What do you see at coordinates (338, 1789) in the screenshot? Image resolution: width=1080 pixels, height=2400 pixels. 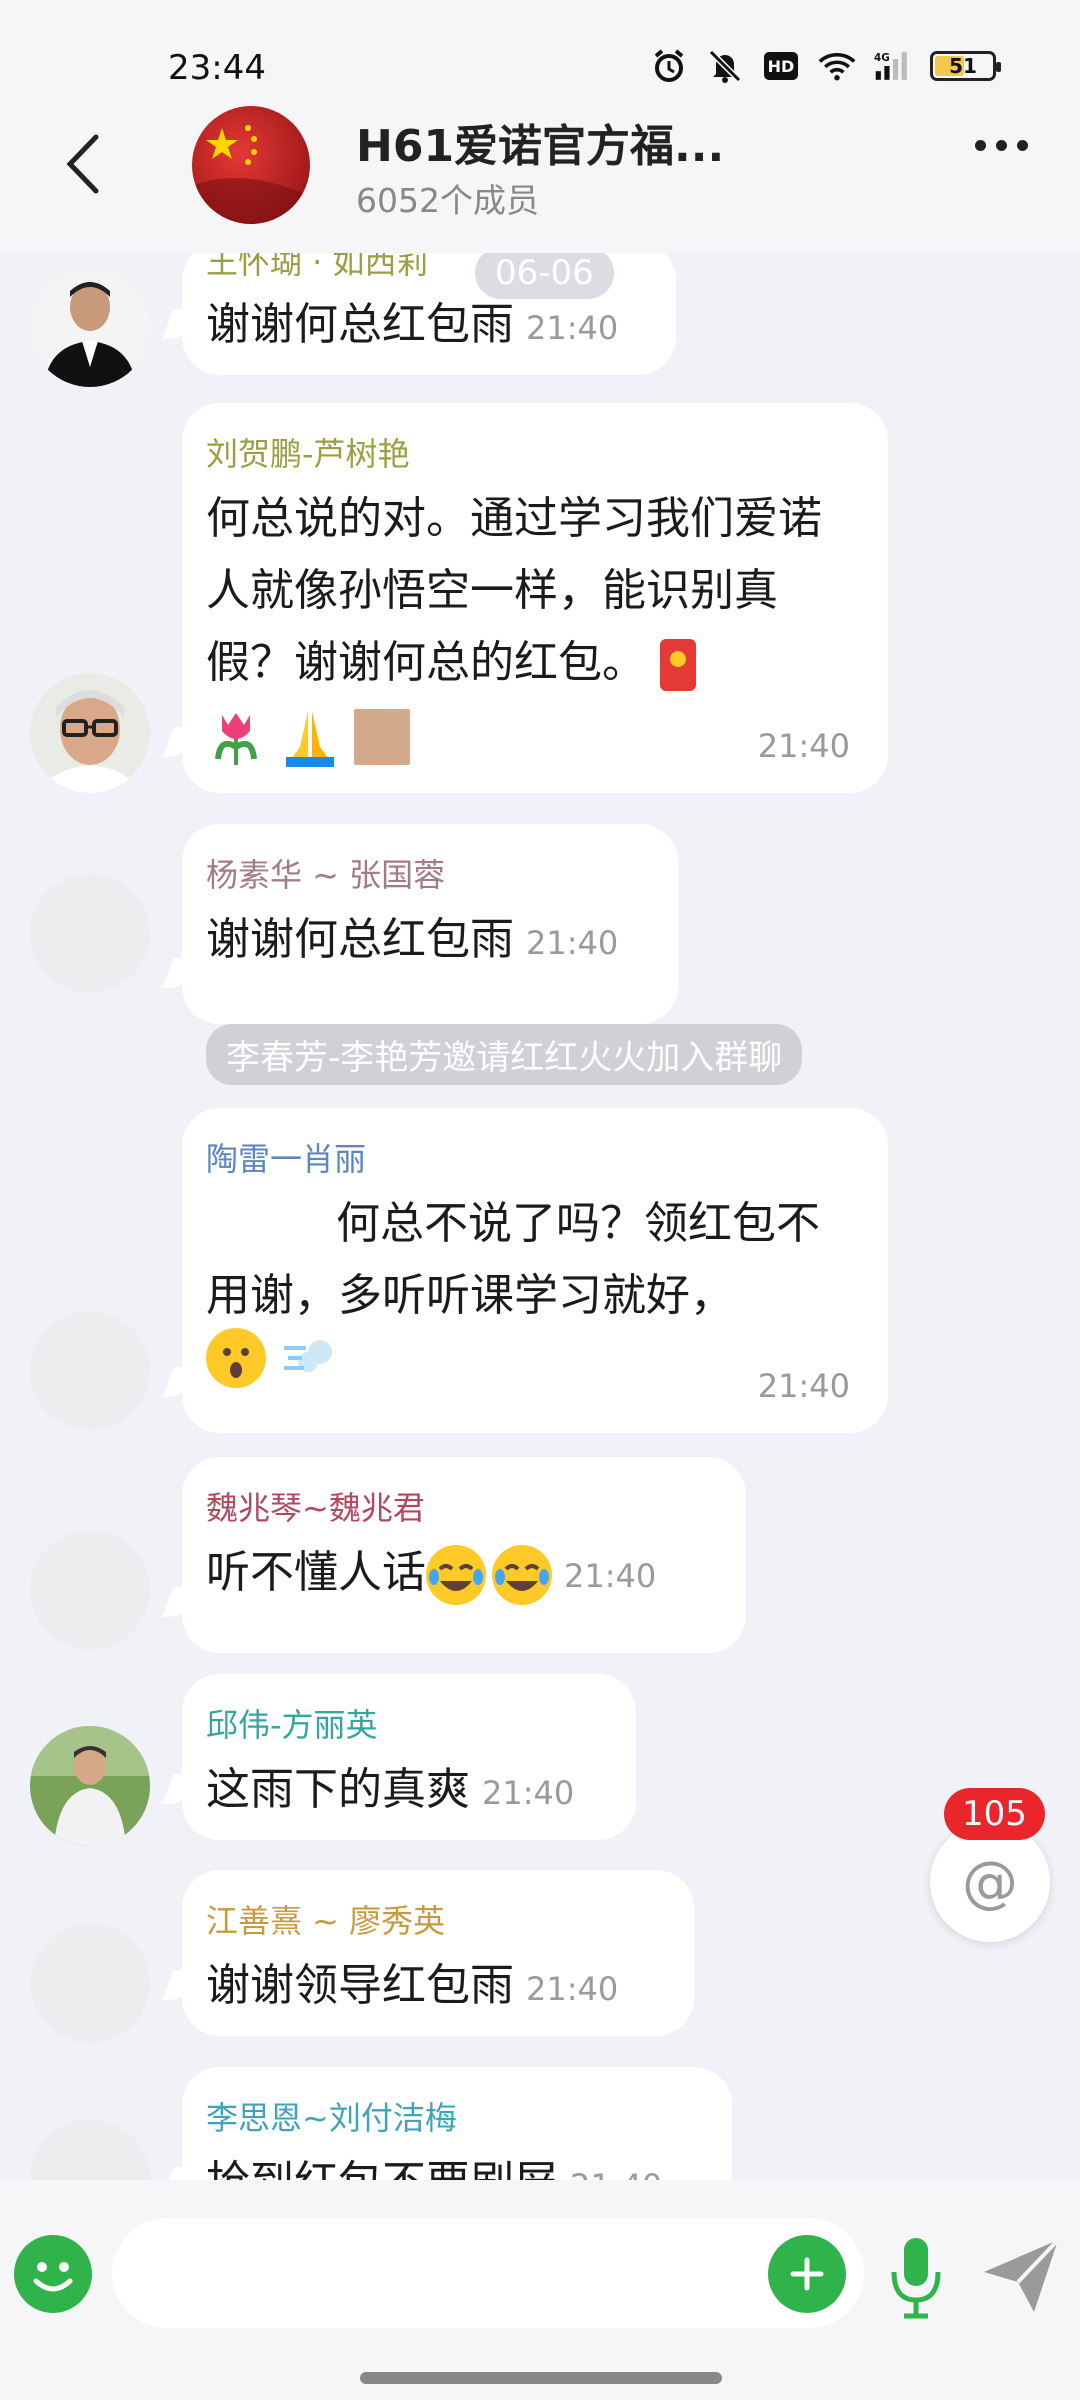 I see `message-text: 这雨下的真爽` at bounding box center [338, 1789].